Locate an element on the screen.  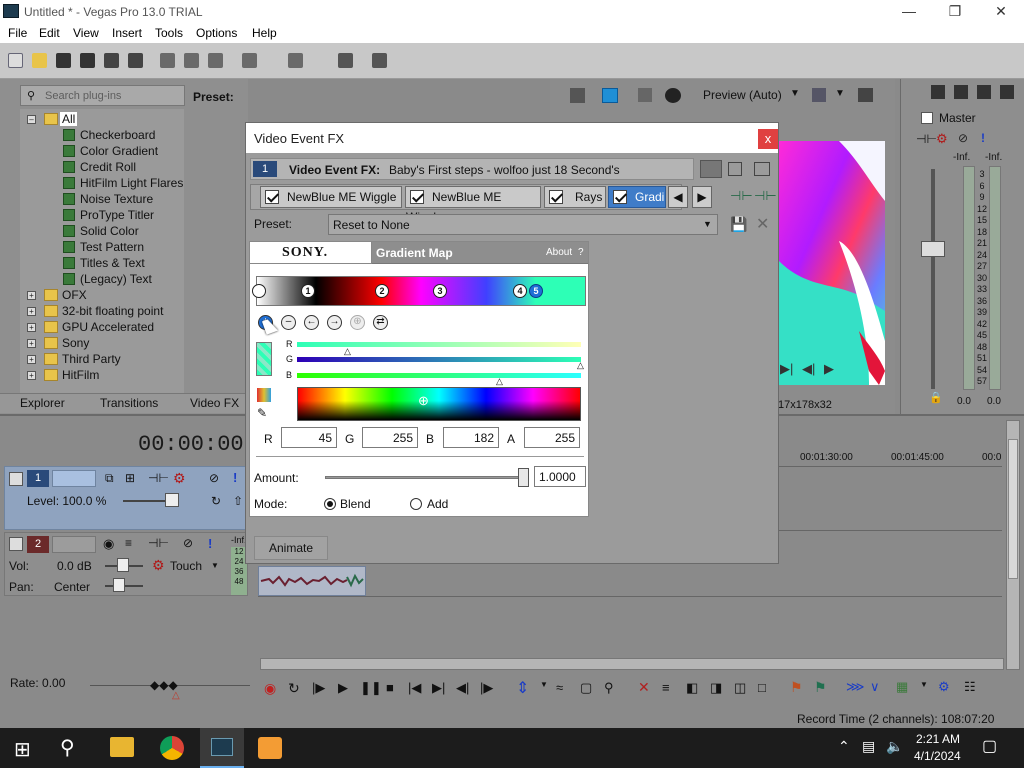
scroll-thumb is located at coordinates (1013, 509).